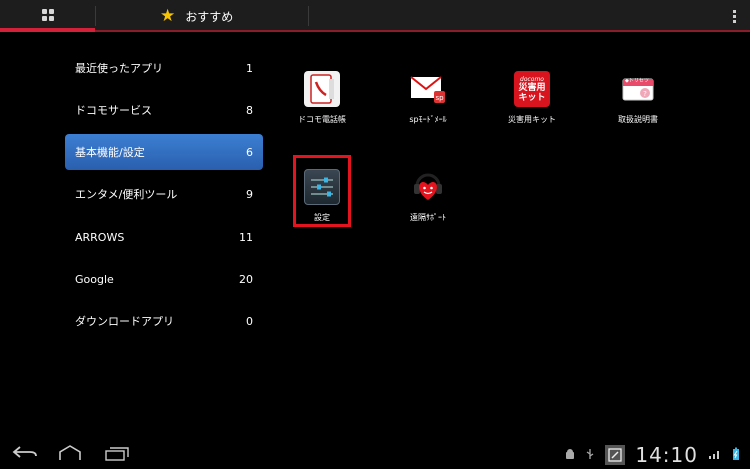  What do you see at coordinates (164, 279) in the screenshot?
I see `category-item-google: Google 20` at bounding box center [164, 279].